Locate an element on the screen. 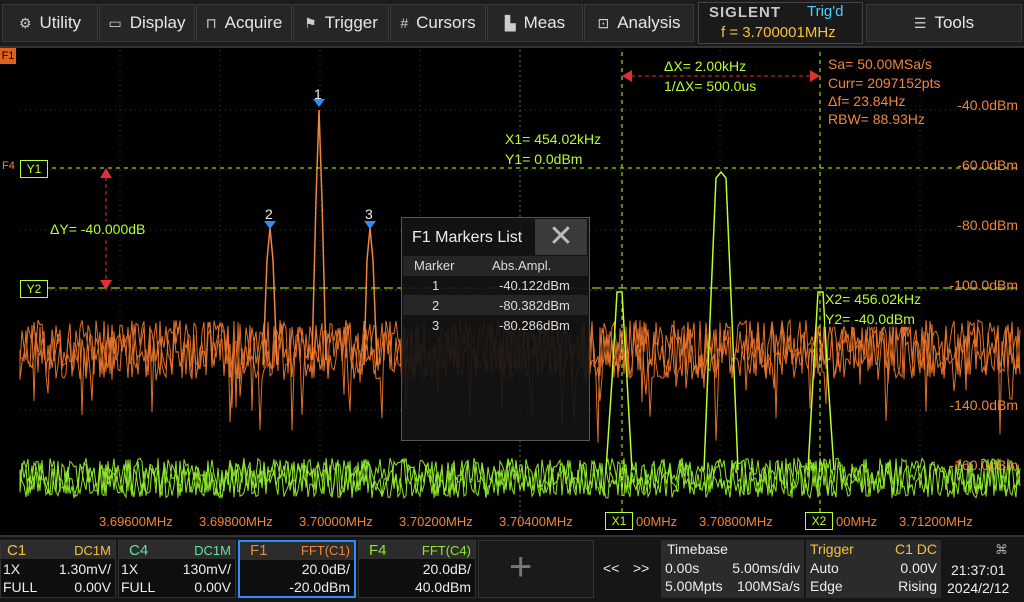 The width and height of the screenshot is (1024, 602). delta-x-arrow-head-left is located at coordinates (627, 76).